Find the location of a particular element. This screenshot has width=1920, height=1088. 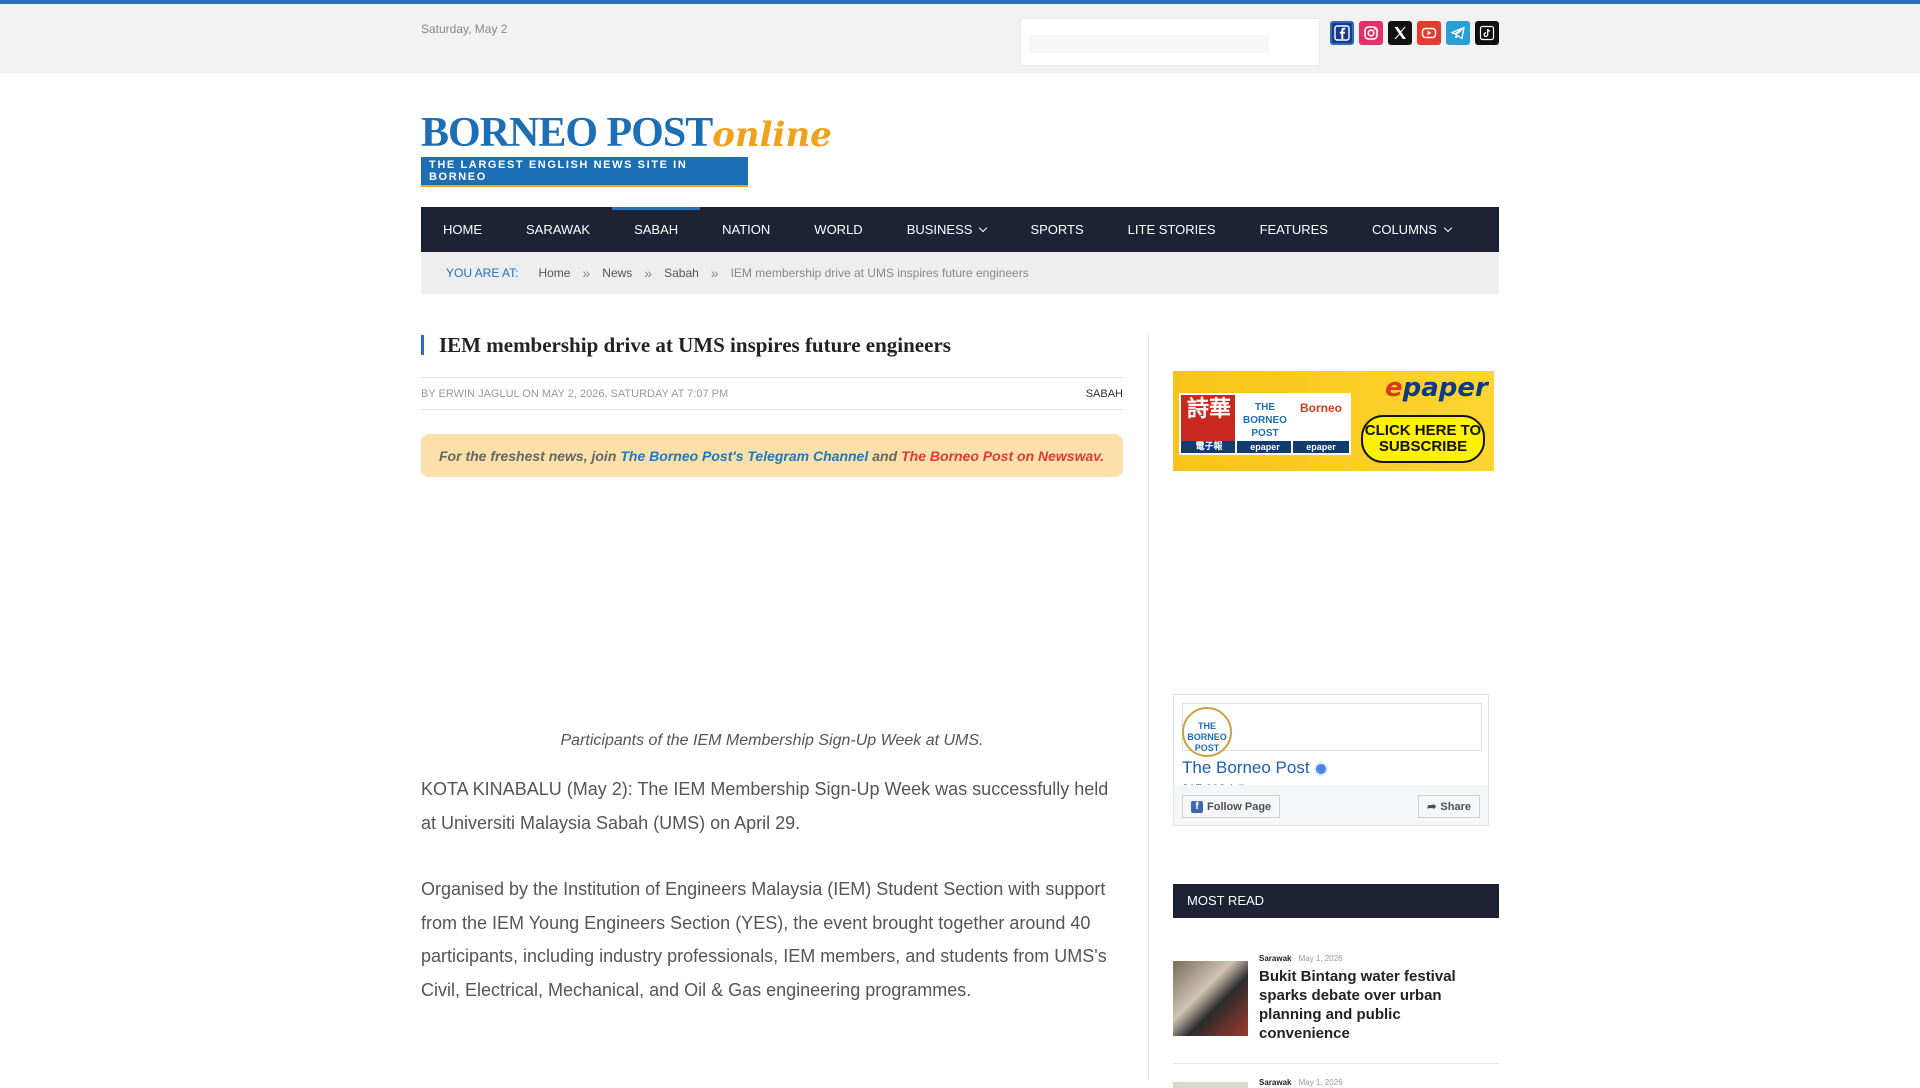

nav-item-sarawak: SARAWAK is located at coordinates (558, 229).